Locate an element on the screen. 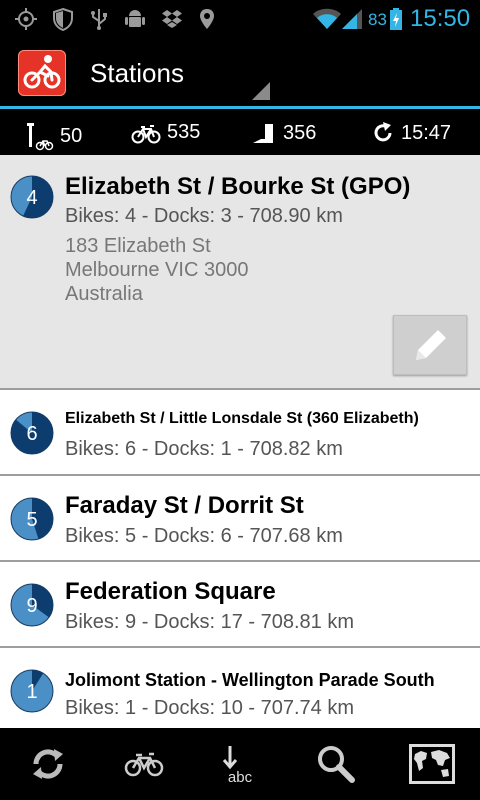 The image size is (480, 800). station-info: Bikes: 1 - Docks: 10 - 707.74 km is located at coordinates (210, 708).